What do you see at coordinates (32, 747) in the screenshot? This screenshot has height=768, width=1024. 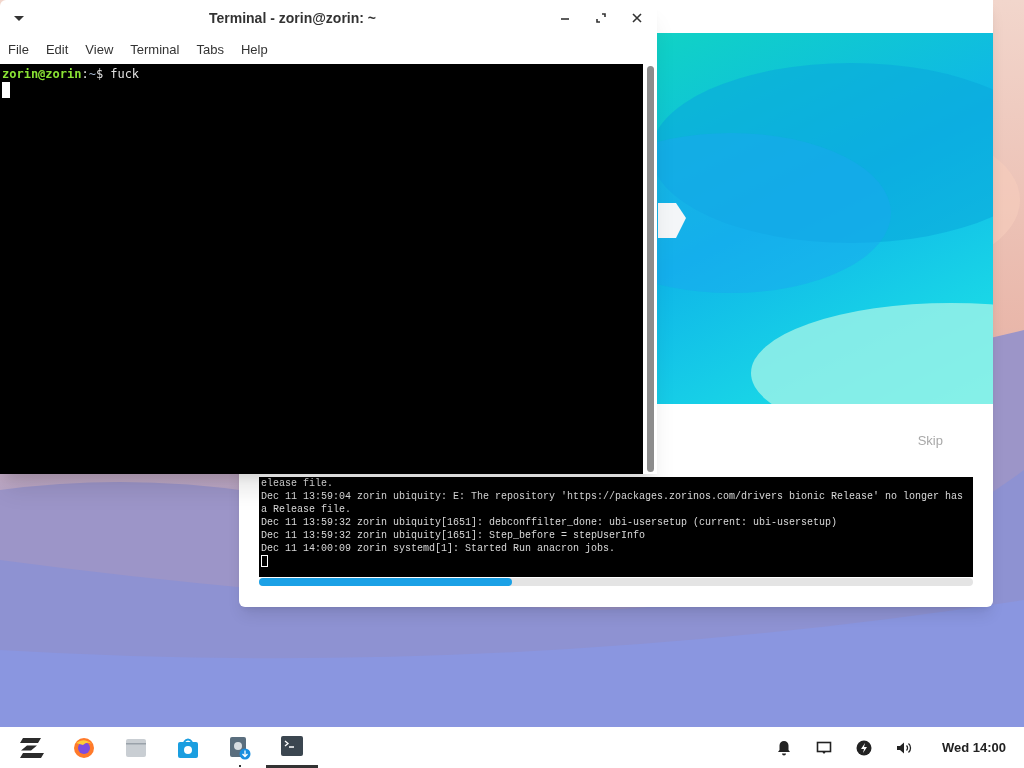 I see `zorin-logo-icon` at bounding box center [32, 747].